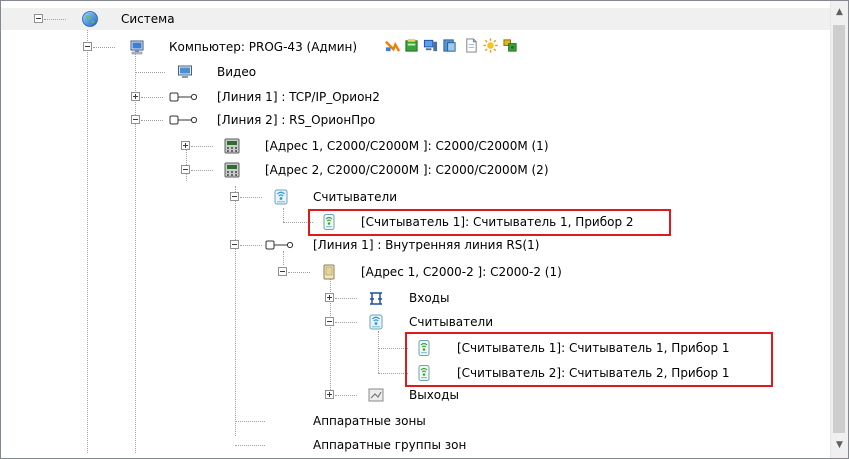 The image size is (849, 459). I want to click on tree-item-label: Компьютер: PROG-43 (Админ), so click(263, 47).